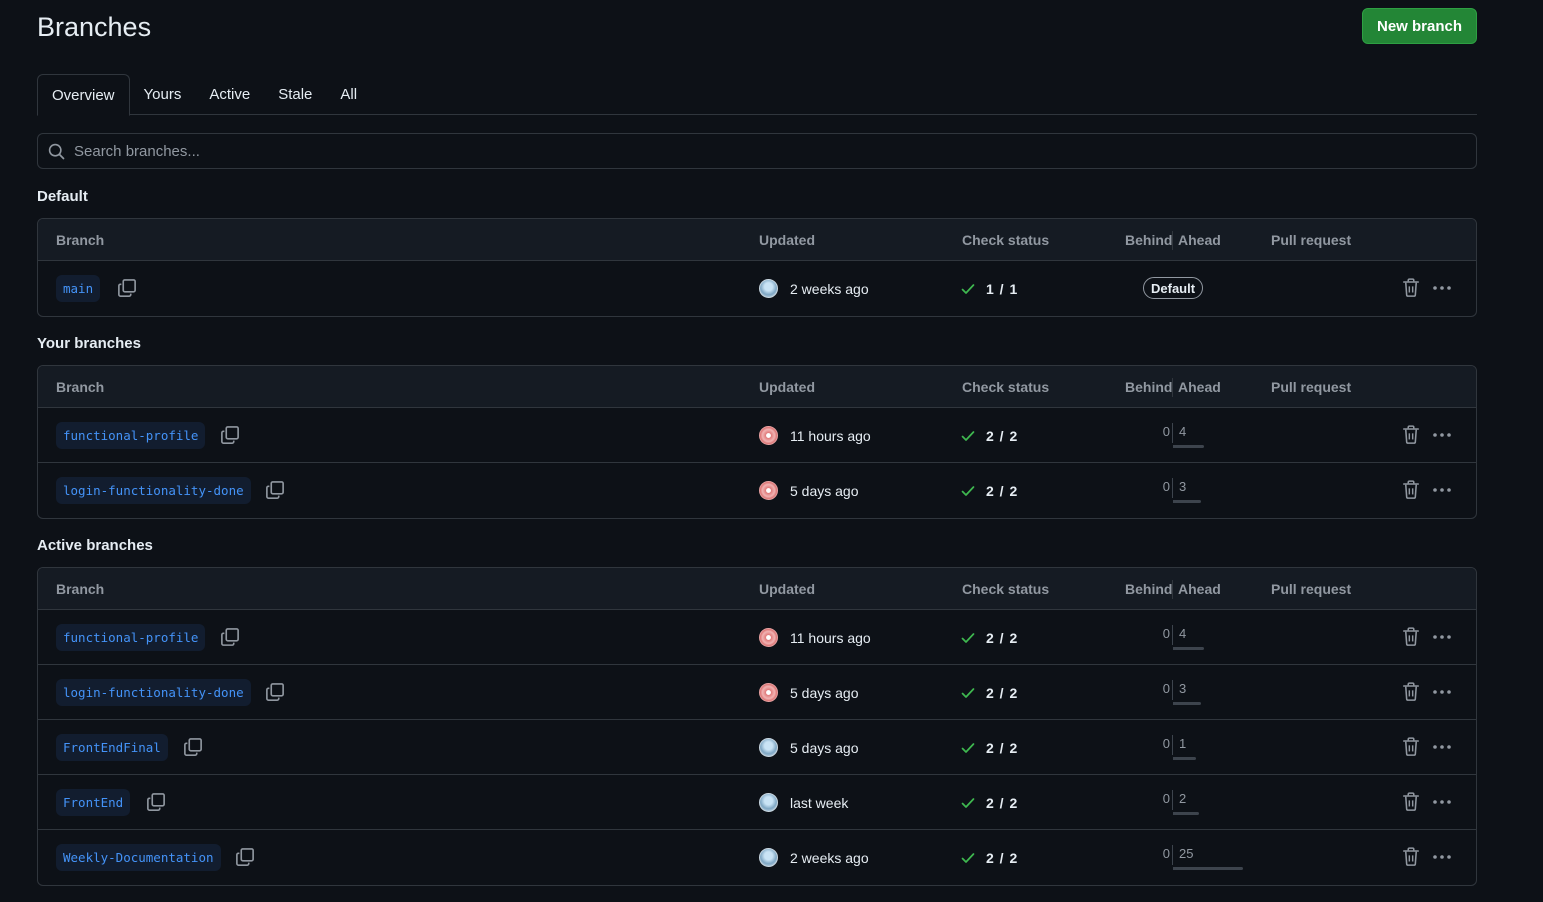 The image size is (1543, 902). I want to click on branch-name-link: Weekly-Documentation, so click(138, 857).